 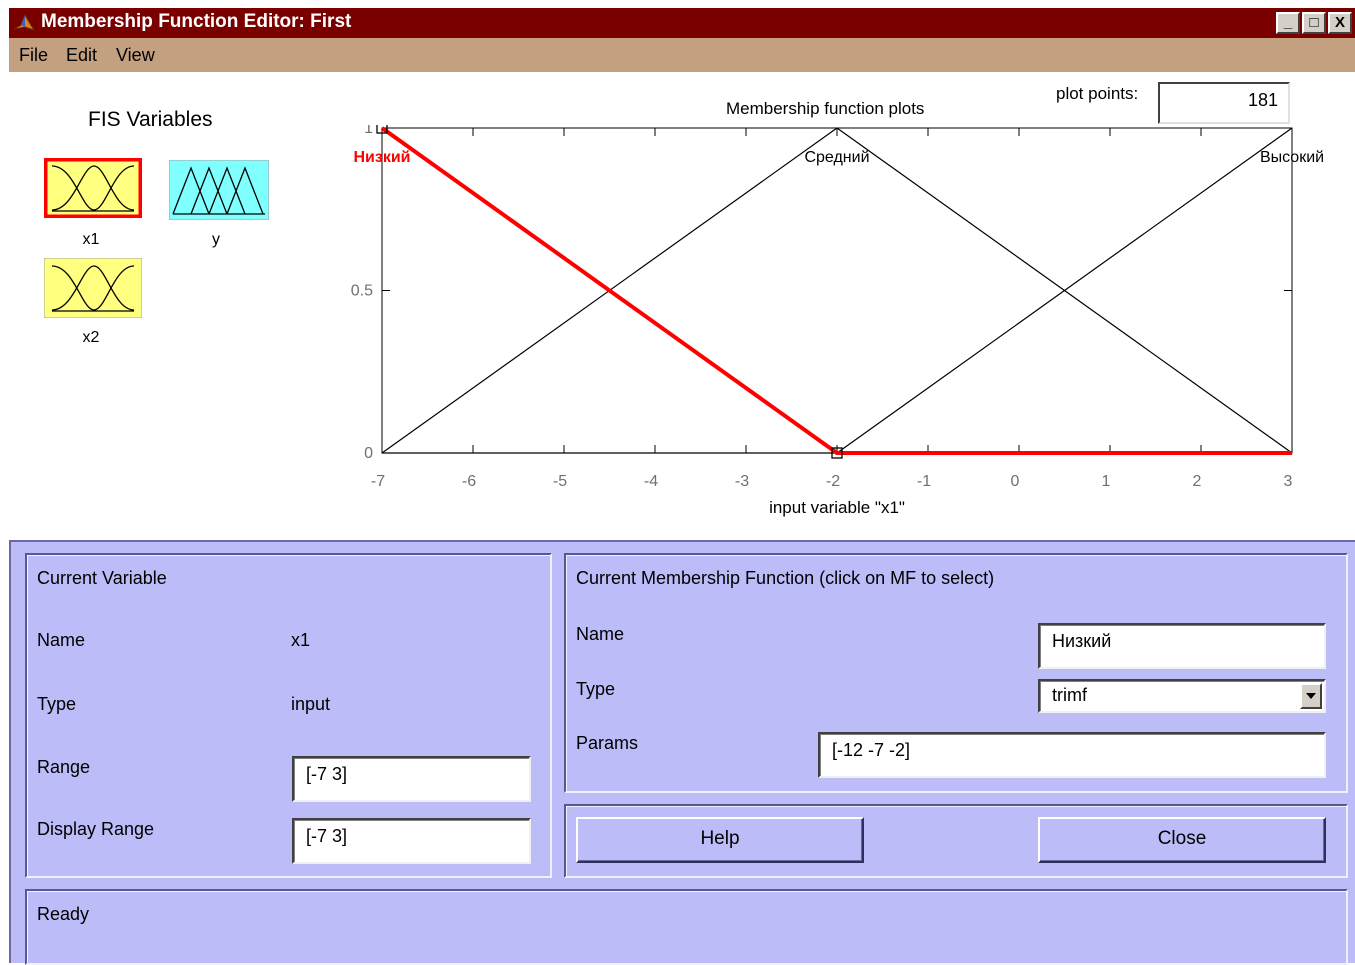 What do you see at coordinates (825, 108) in the screenshot?
I see `plot-title: Membership function plots` at bounding box center [825, 108].